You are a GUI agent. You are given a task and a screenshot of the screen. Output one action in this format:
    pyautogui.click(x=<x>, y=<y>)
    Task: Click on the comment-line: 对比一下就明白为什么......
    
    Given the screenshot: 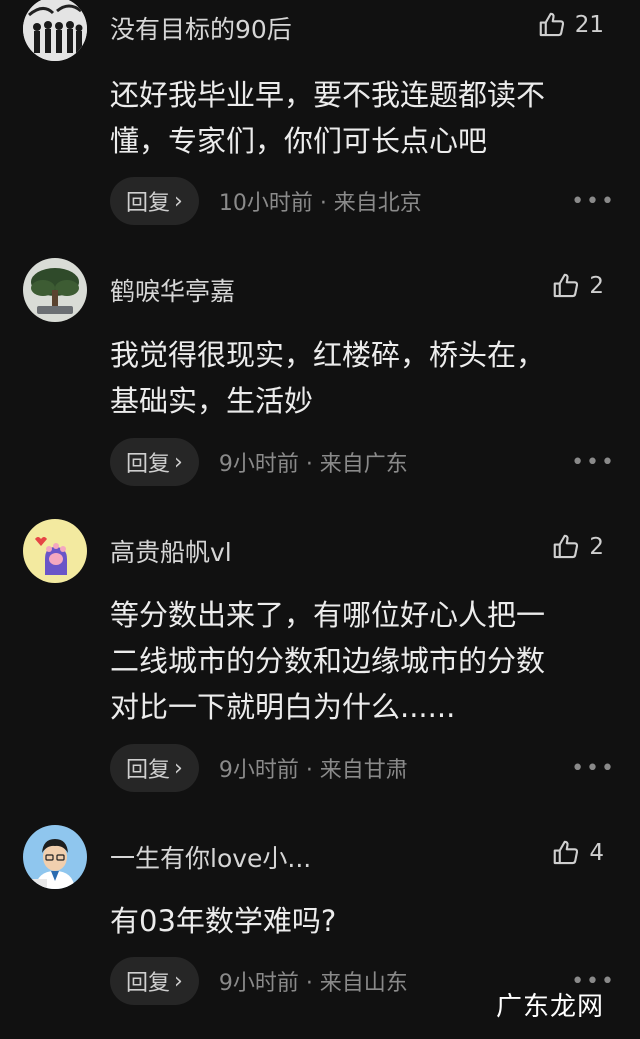 What is the action you would take?
    pyautogui.click(x=283, y=707)
    